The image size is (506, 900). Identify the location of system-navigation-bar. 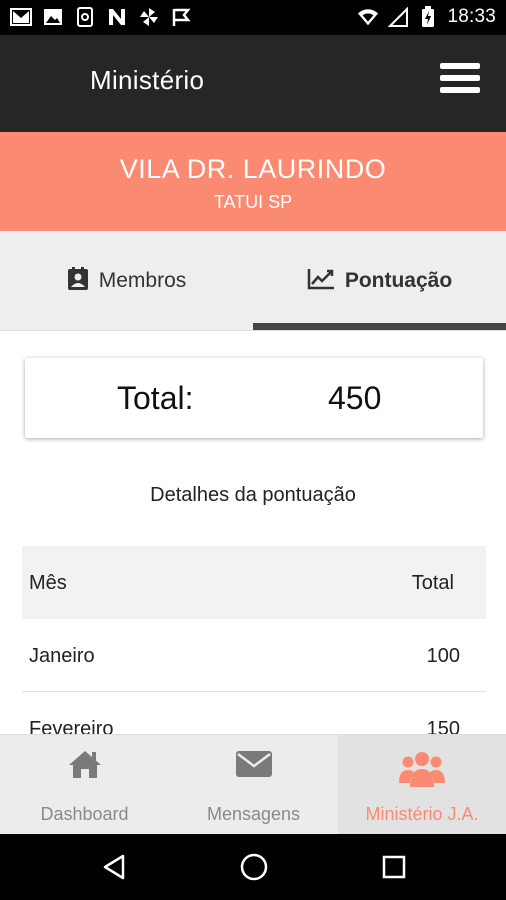
(253, 867).